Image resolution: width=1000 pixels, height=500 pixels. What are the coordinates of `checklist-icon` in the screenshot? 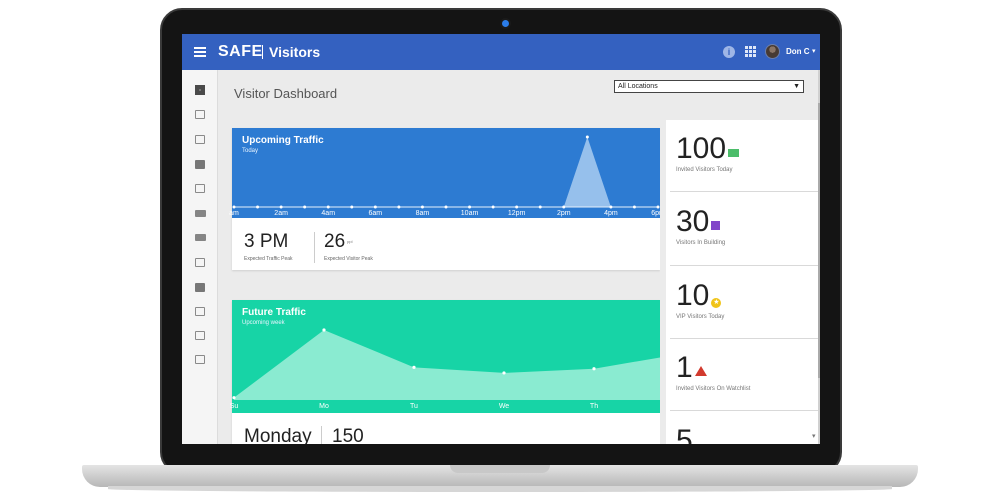 It's located at (200, 287).